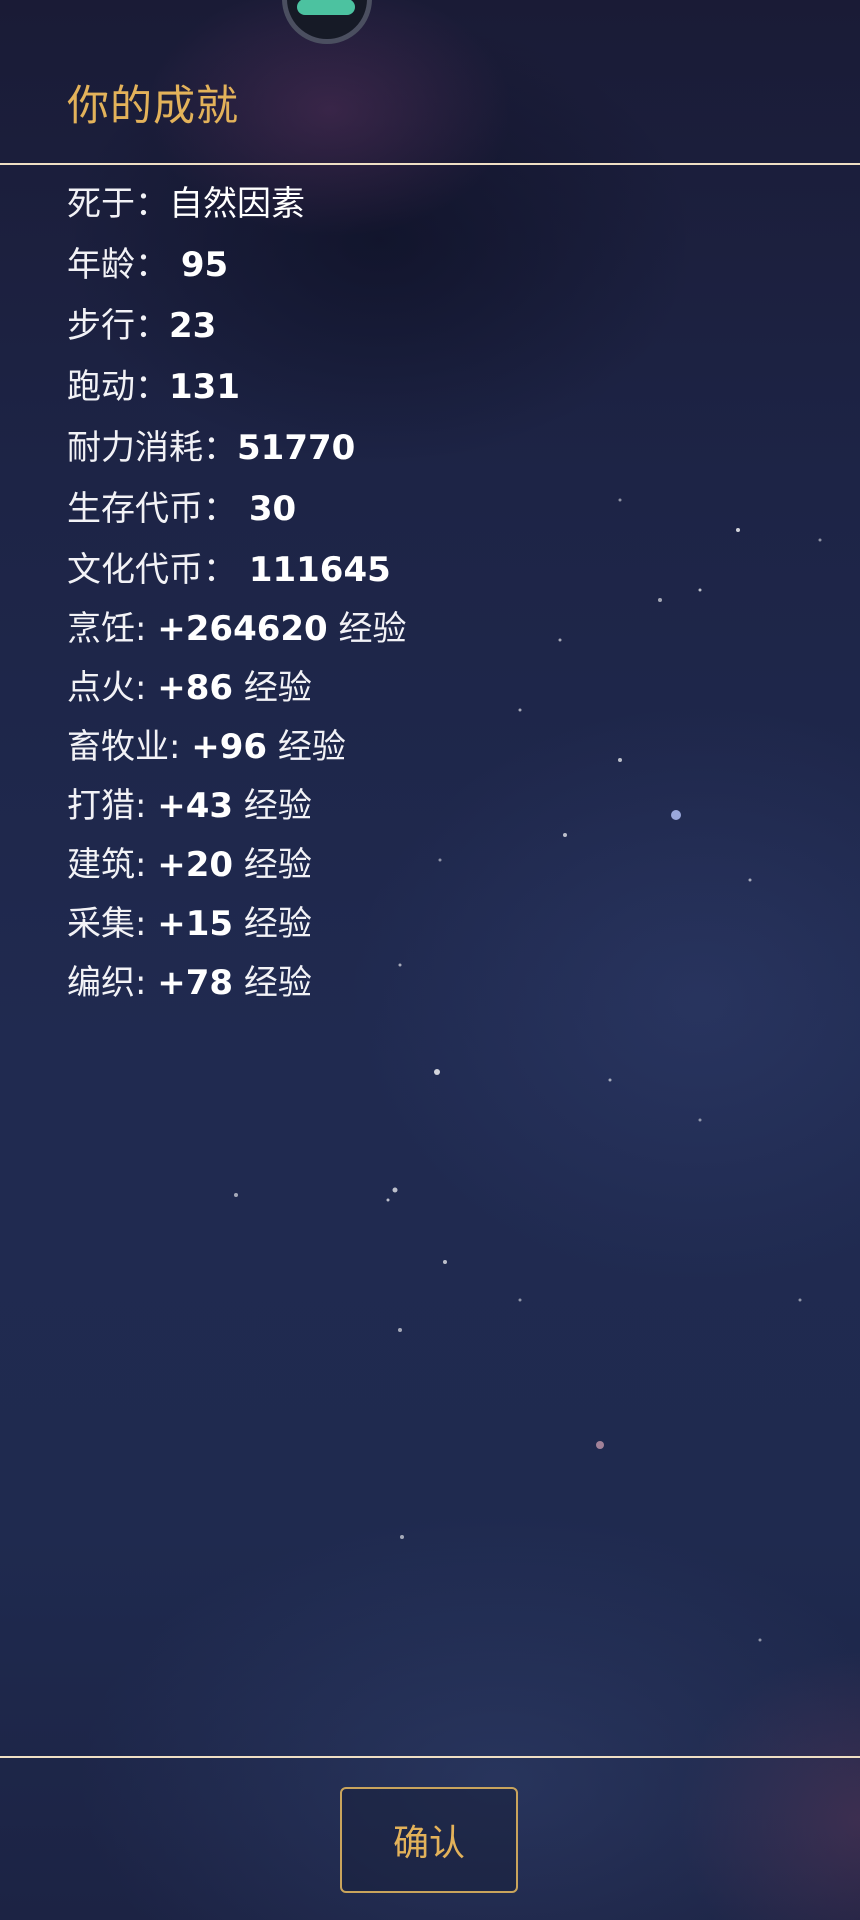 The width and height of the screenshot is (860, 1920). What do you see at coordinates (199, 265) in the screenshot?
I see `stat-value: 95` at bounding box center [199, 265].